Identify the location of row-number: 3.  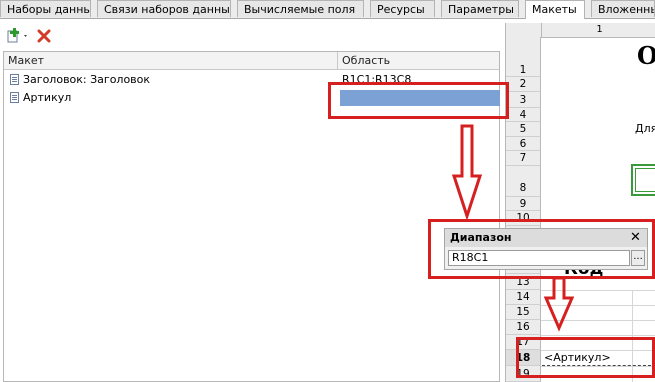
(523, 100).